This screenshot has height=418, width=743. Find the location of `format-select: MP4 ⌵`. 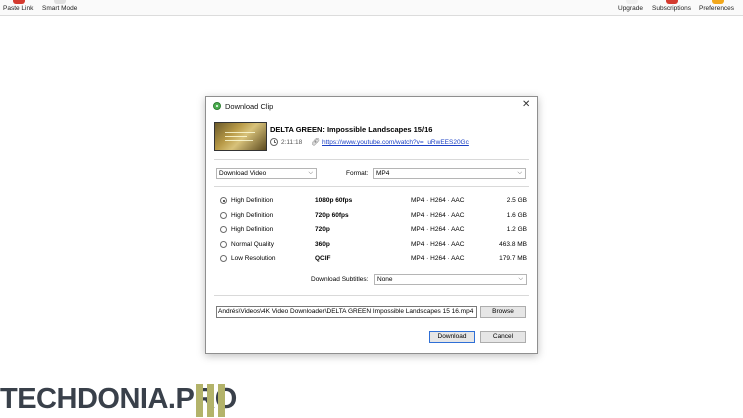

format-select: MP4 ⌵ is located at coordinates (449, 173).